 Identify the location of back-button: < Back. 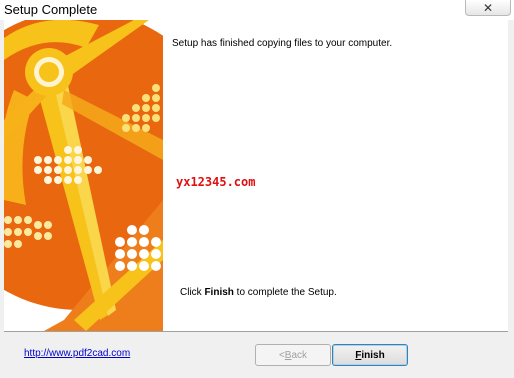
(293, 355).